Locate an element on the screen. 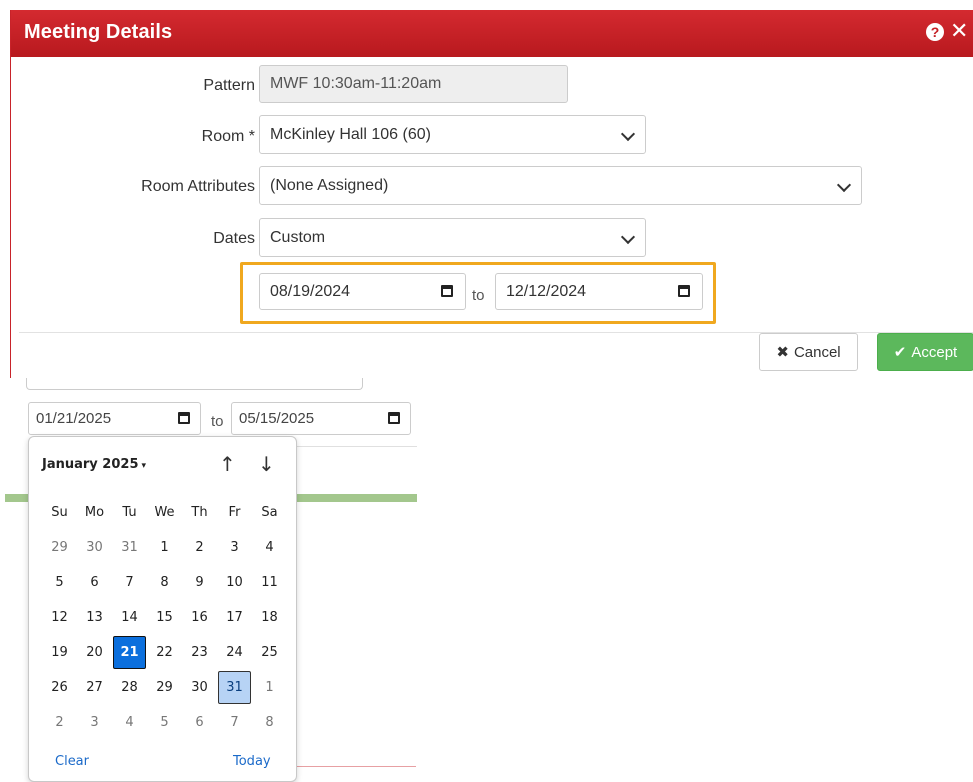 The image size is (973, 782). calendar-day: 23 is located at coordinates (199, 652).